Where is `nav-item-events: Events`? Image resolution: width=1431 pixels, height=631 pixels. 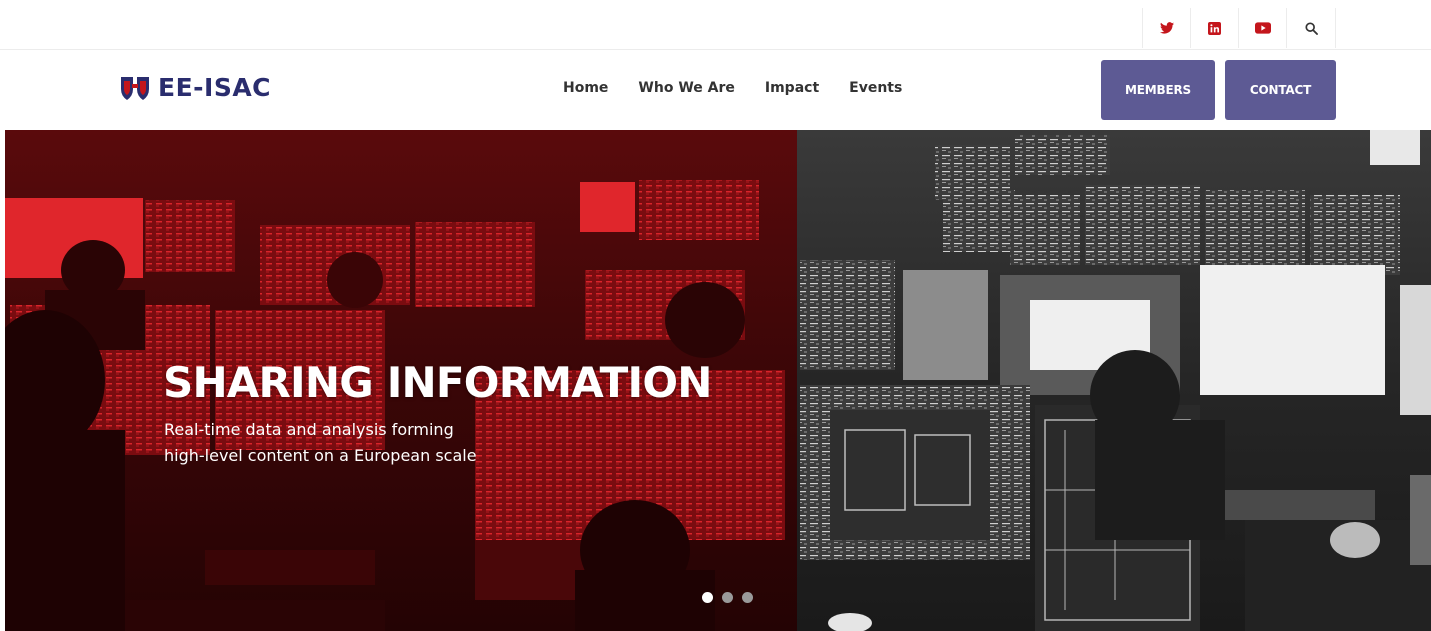 nav-item-events: Events is located at coordinates (875, 88).